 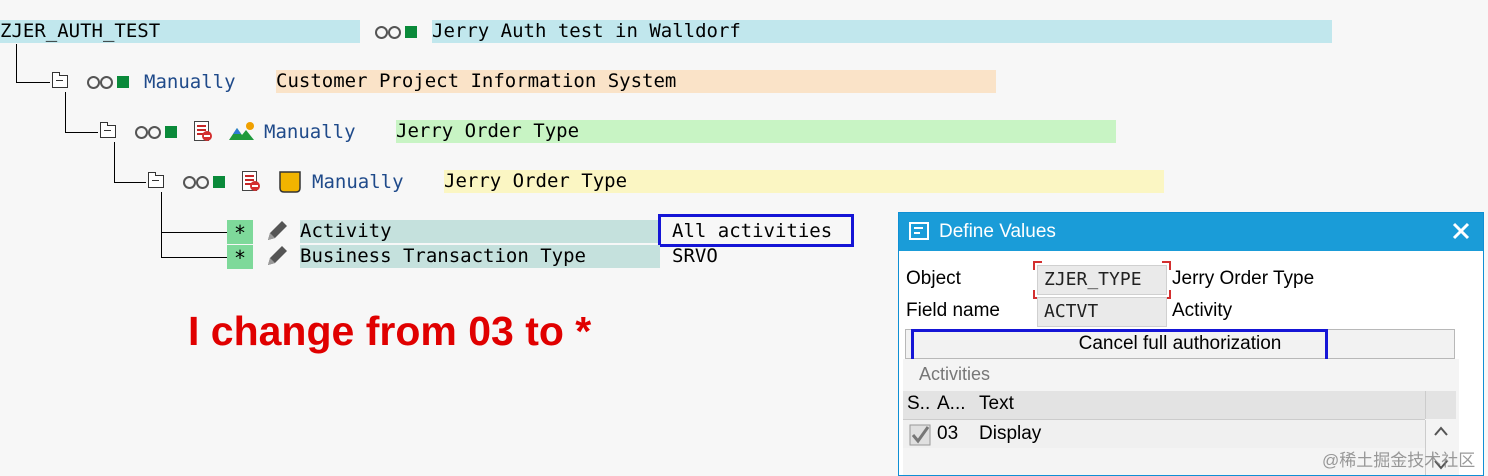 I want to click on field-name-business-transaction-type: Business Transaction Type, so click(x=480, y=256).